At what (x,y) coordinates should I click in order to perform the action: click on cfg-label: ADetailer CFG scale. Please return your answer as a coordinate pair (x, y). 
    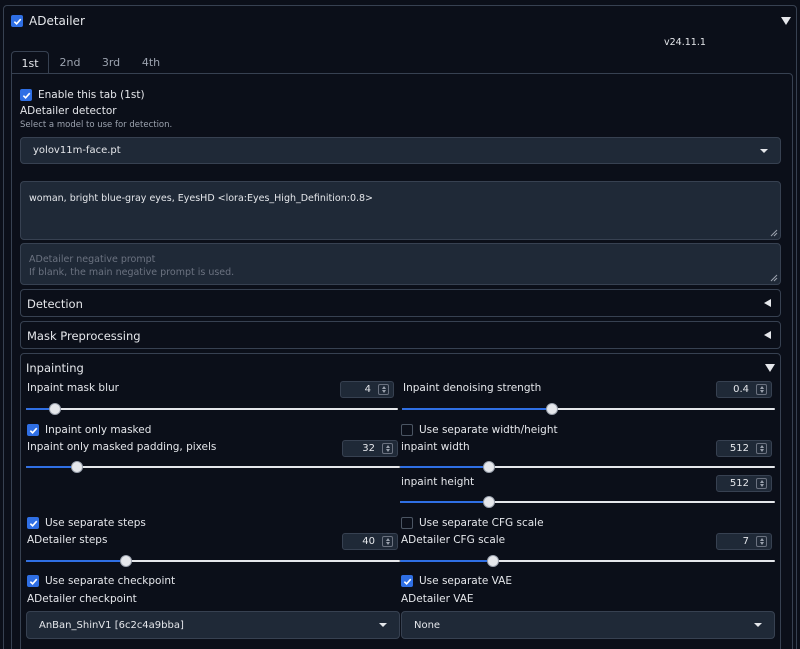
    Looking at the image, I should click on (453, 540).